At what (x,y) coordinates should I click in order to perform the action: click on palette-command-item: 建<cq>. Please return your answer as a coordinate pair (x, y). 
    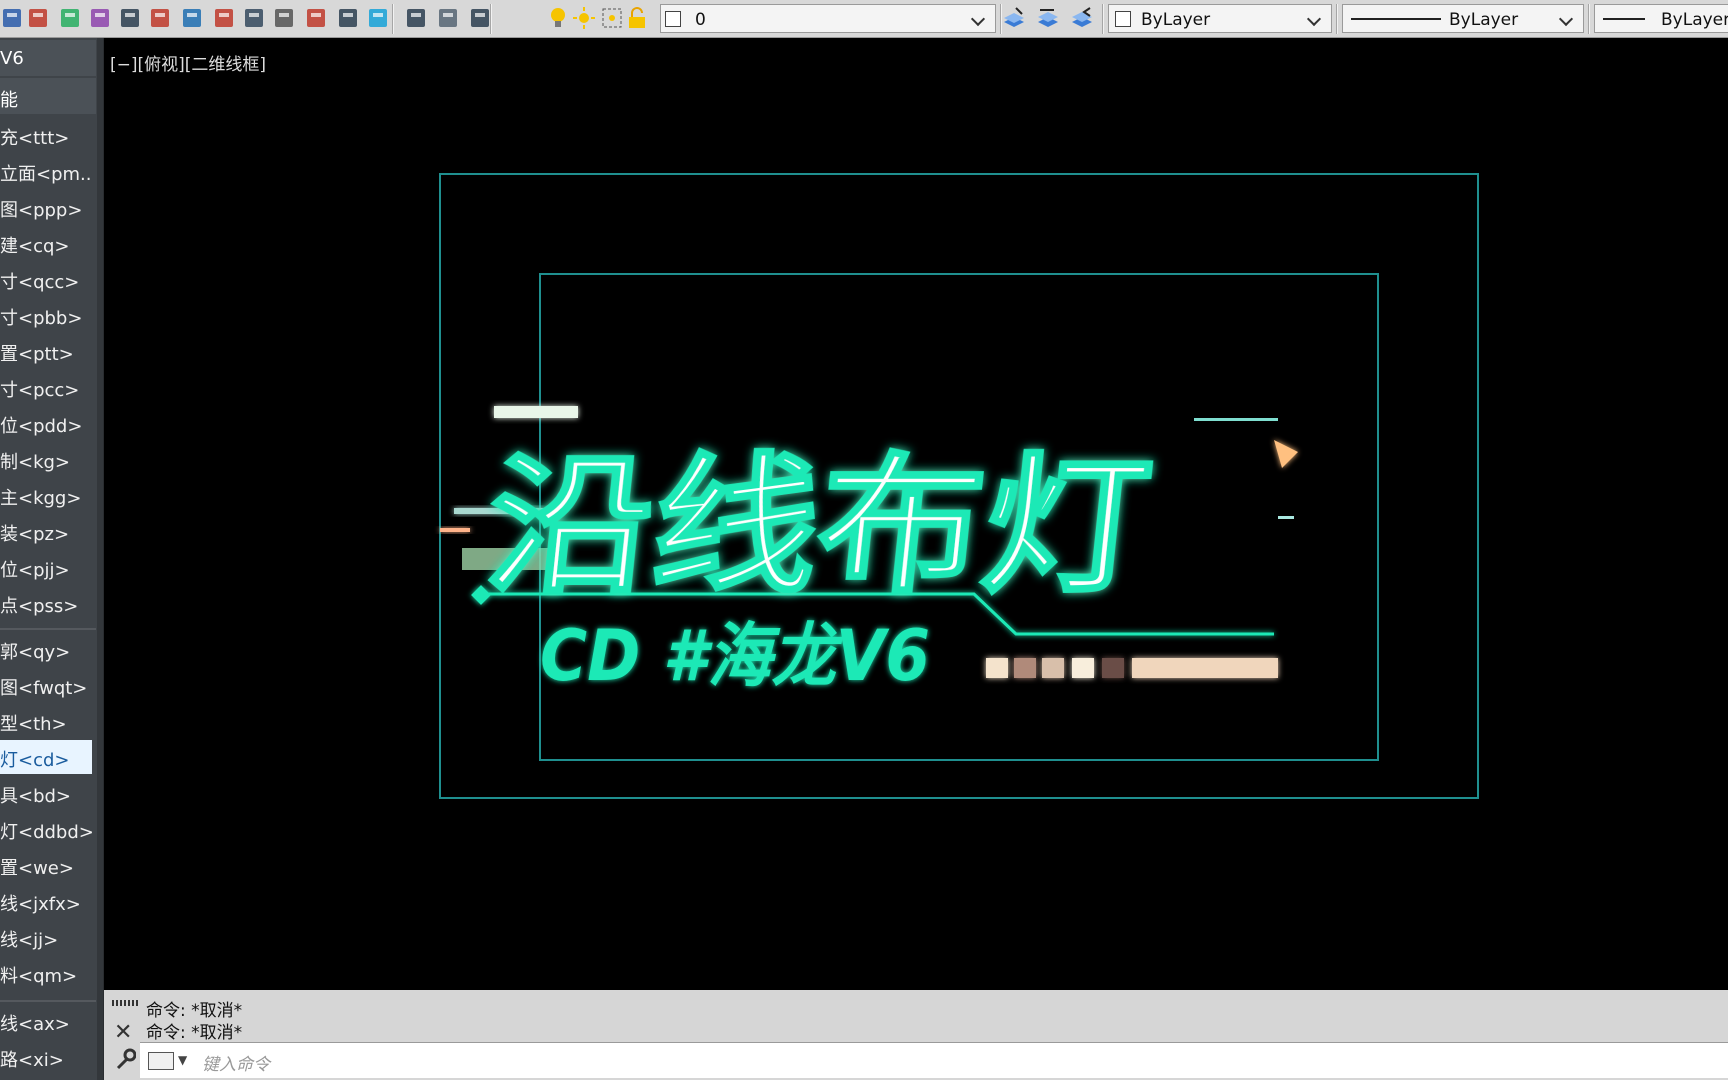
    Looking at the image, I should click on (46, 243).